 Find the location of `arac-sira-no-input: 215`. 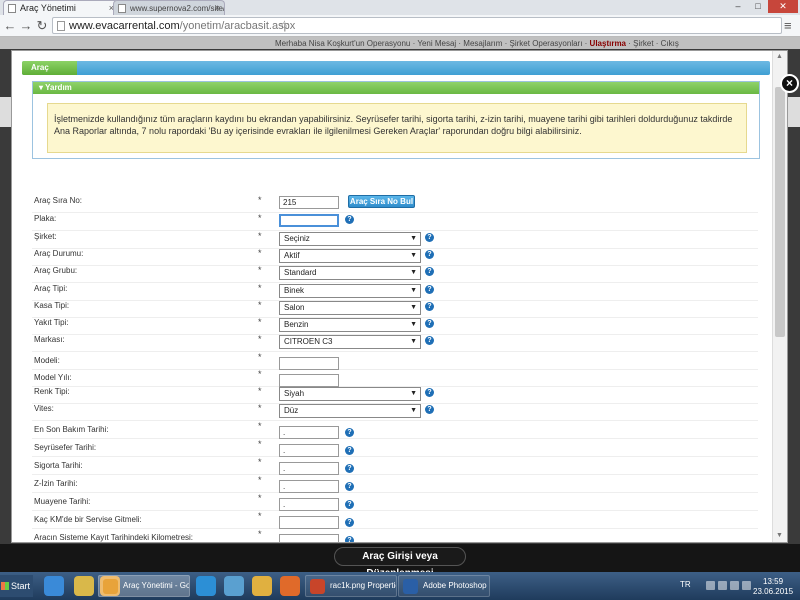

arac-sira-no-input: 215 is located at coordinates (309, 202).